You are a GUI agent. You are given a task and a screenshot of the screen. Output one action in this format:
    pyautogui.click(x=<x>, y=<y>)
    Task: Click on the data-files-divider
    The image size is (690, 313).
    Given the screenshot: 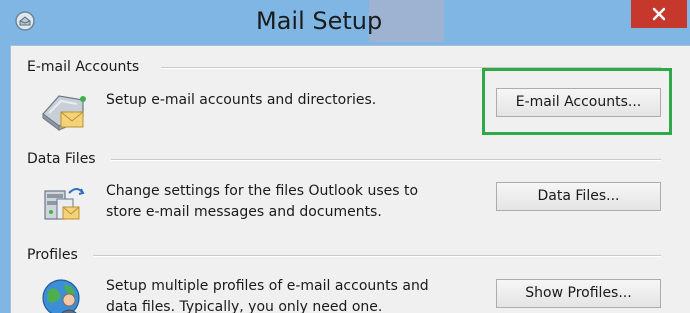 What is the action you would take?
    pyautogui.click(x=386, y=160)
    